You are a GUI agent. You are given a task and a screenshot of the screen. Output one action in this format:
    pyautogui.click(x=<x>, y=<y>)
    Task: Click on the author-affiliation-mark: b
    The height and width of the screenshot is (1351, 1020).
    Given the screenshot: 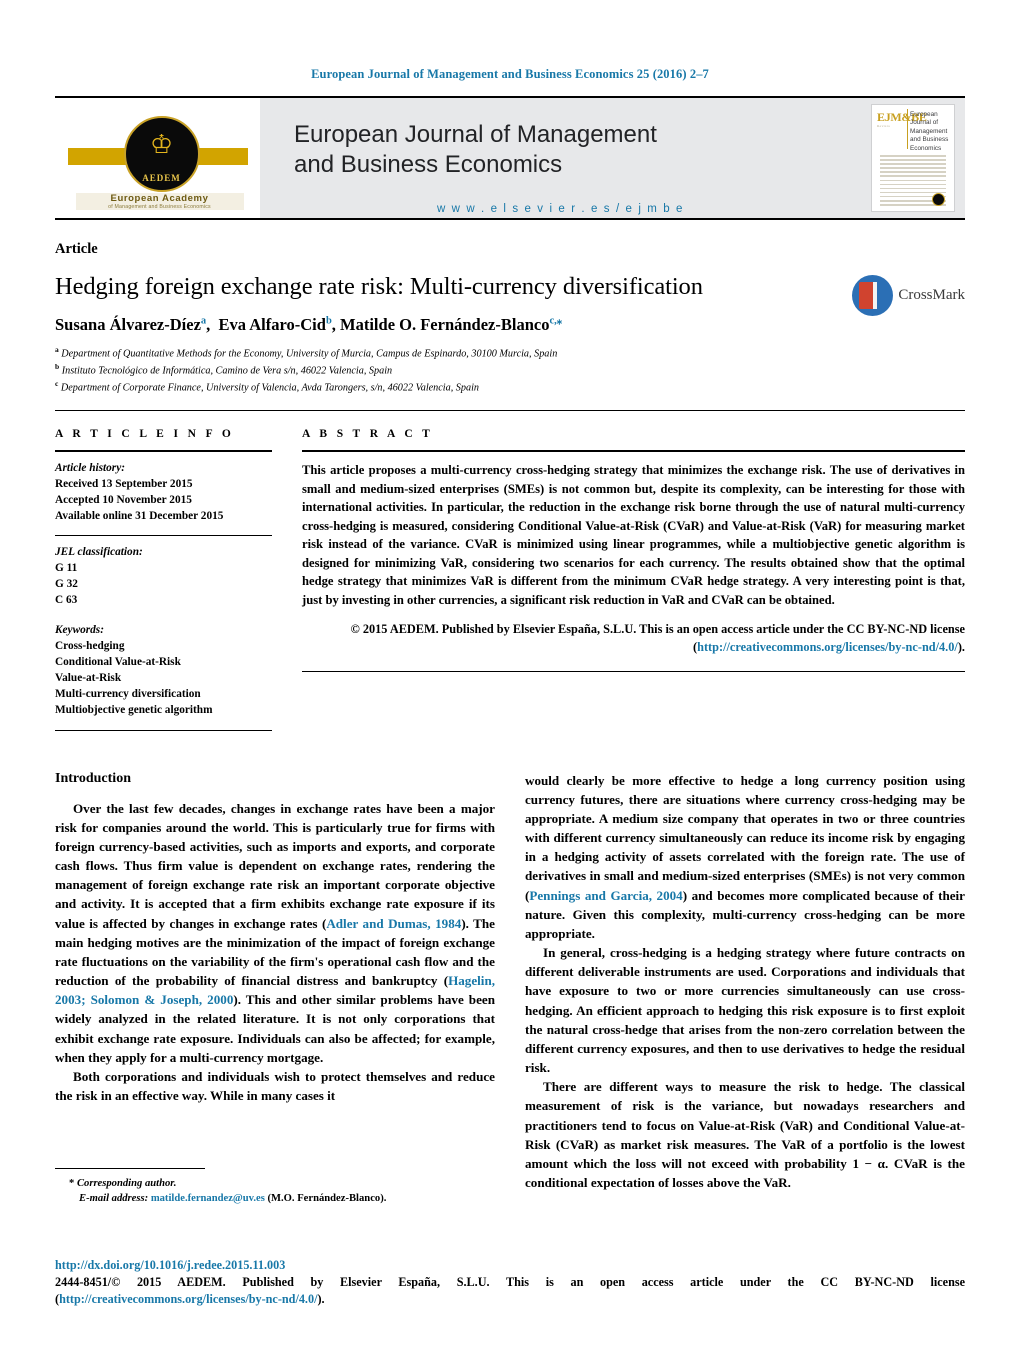 What is the action you would take?
    pyautogui.click(x=329, y=321)
    